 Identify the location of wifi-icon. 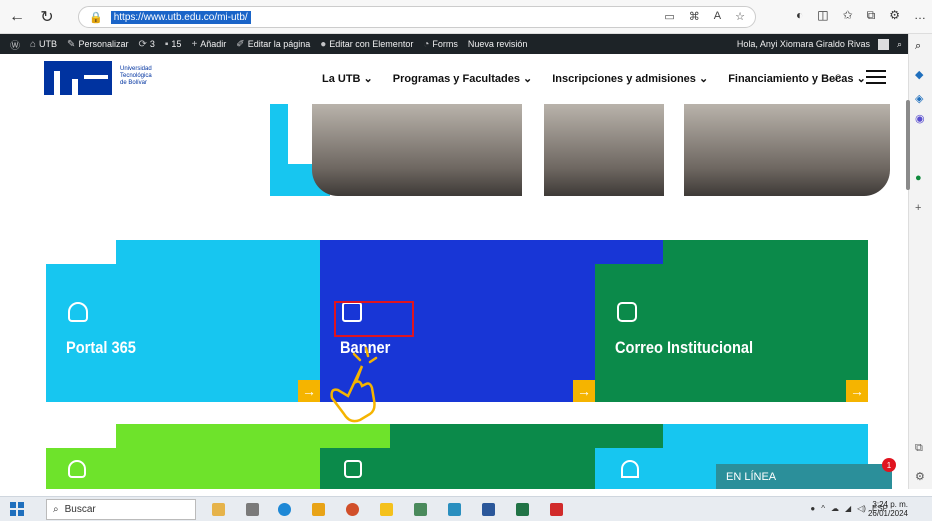
(630, 469).